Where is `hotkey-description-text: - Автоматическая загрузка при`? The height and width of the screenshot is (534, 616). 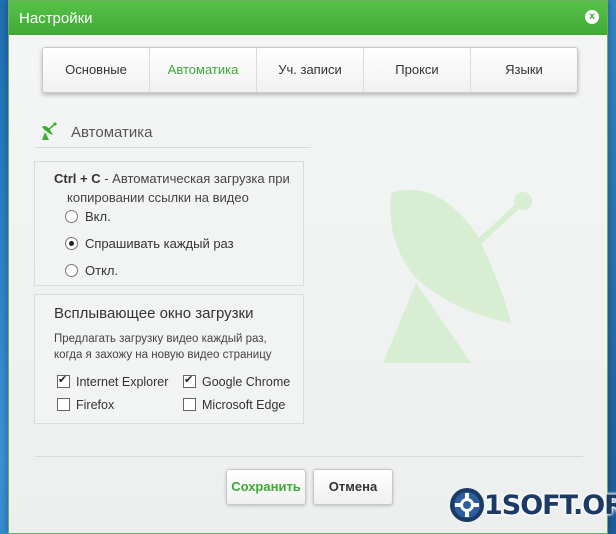 hotkey-description-text: - Автоматическая загрузка при is located at coordinates (195, 178).